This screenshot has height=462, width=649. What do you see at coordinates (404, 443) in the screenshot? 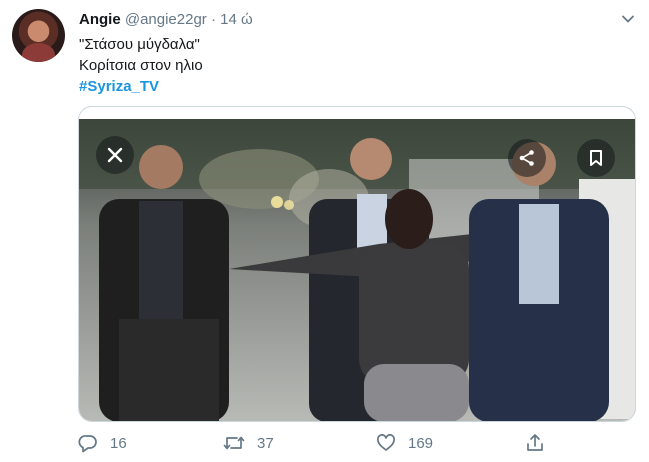
I see `like-button: 169` at bounding box center [404, 443].